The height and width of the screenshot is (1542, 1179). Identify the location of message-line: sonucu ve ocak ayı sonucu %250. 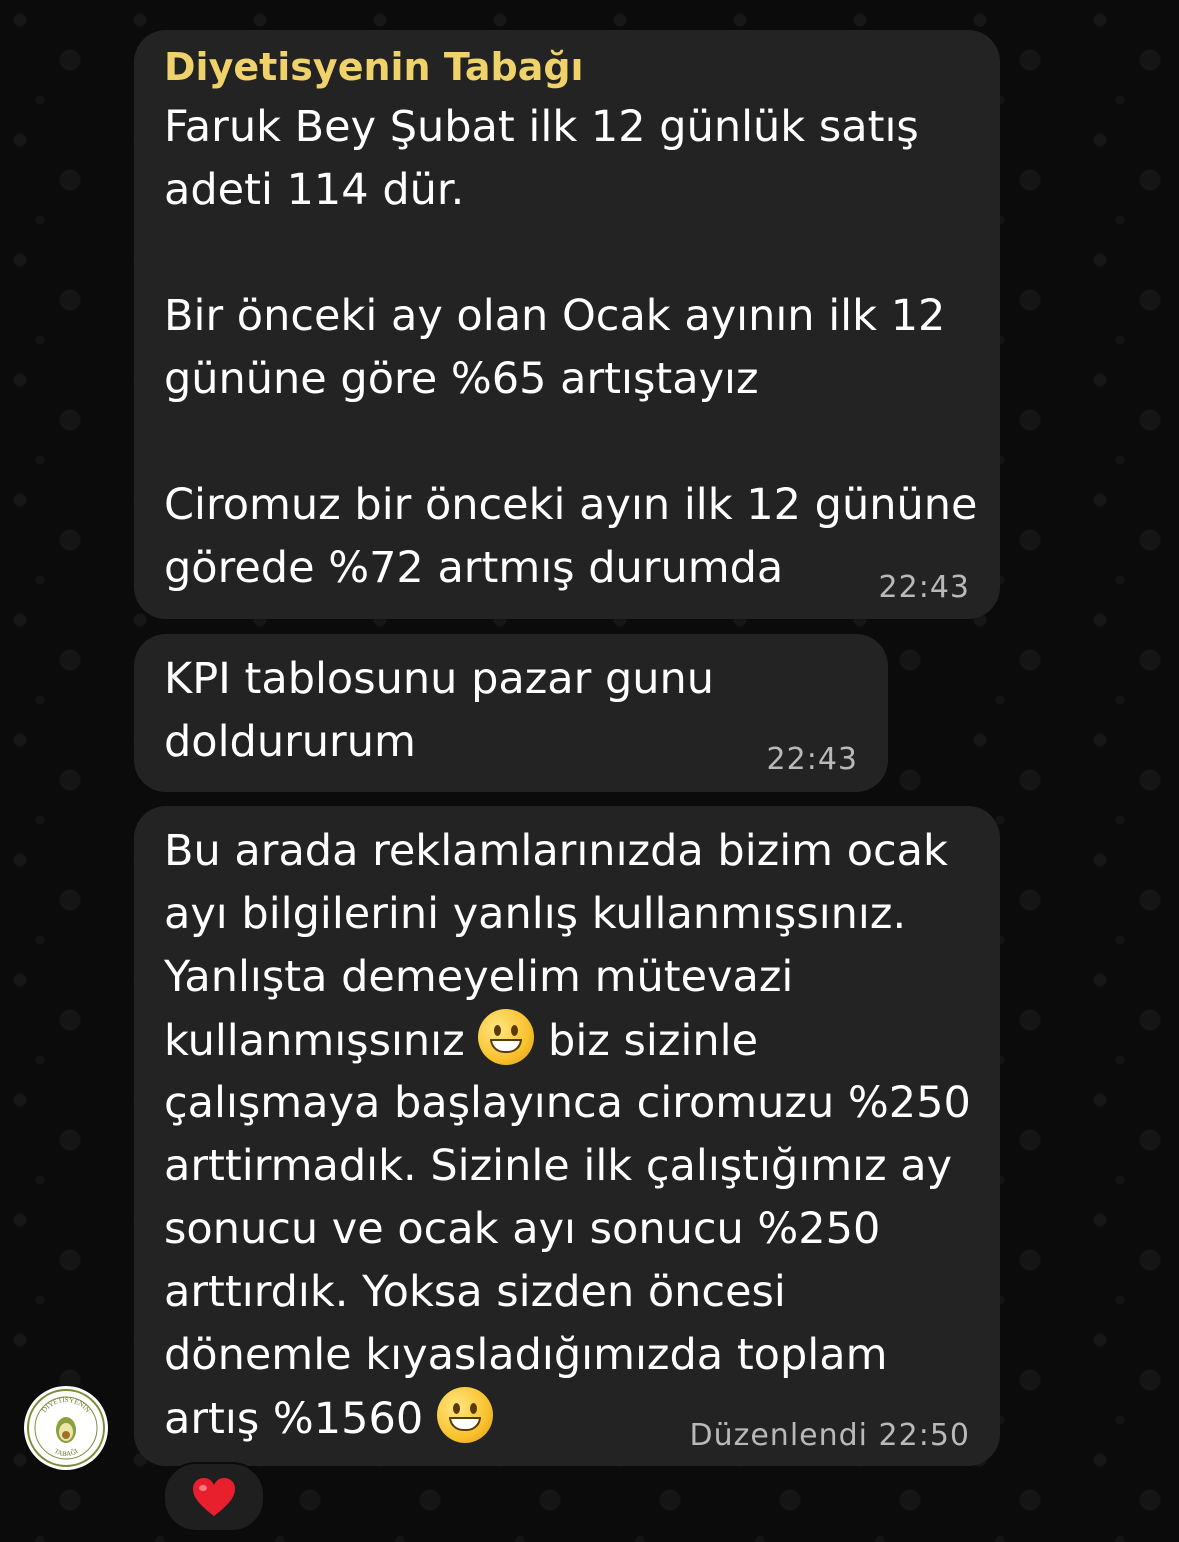
(522, 1229).